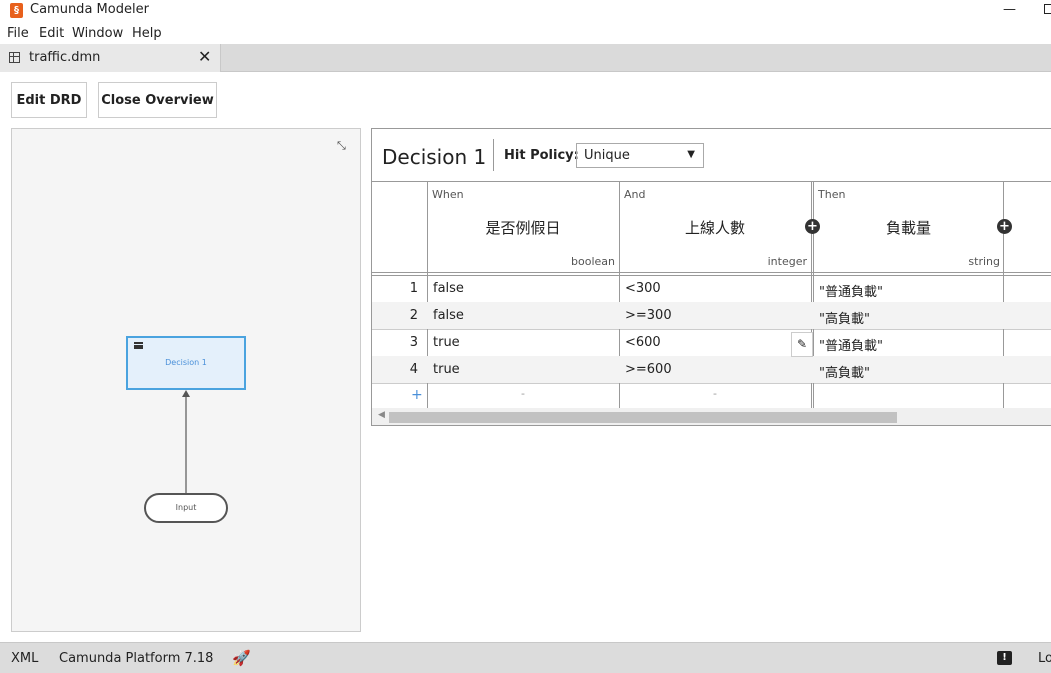  I want to click on decision-name: Decision 1, so click(434, 157).